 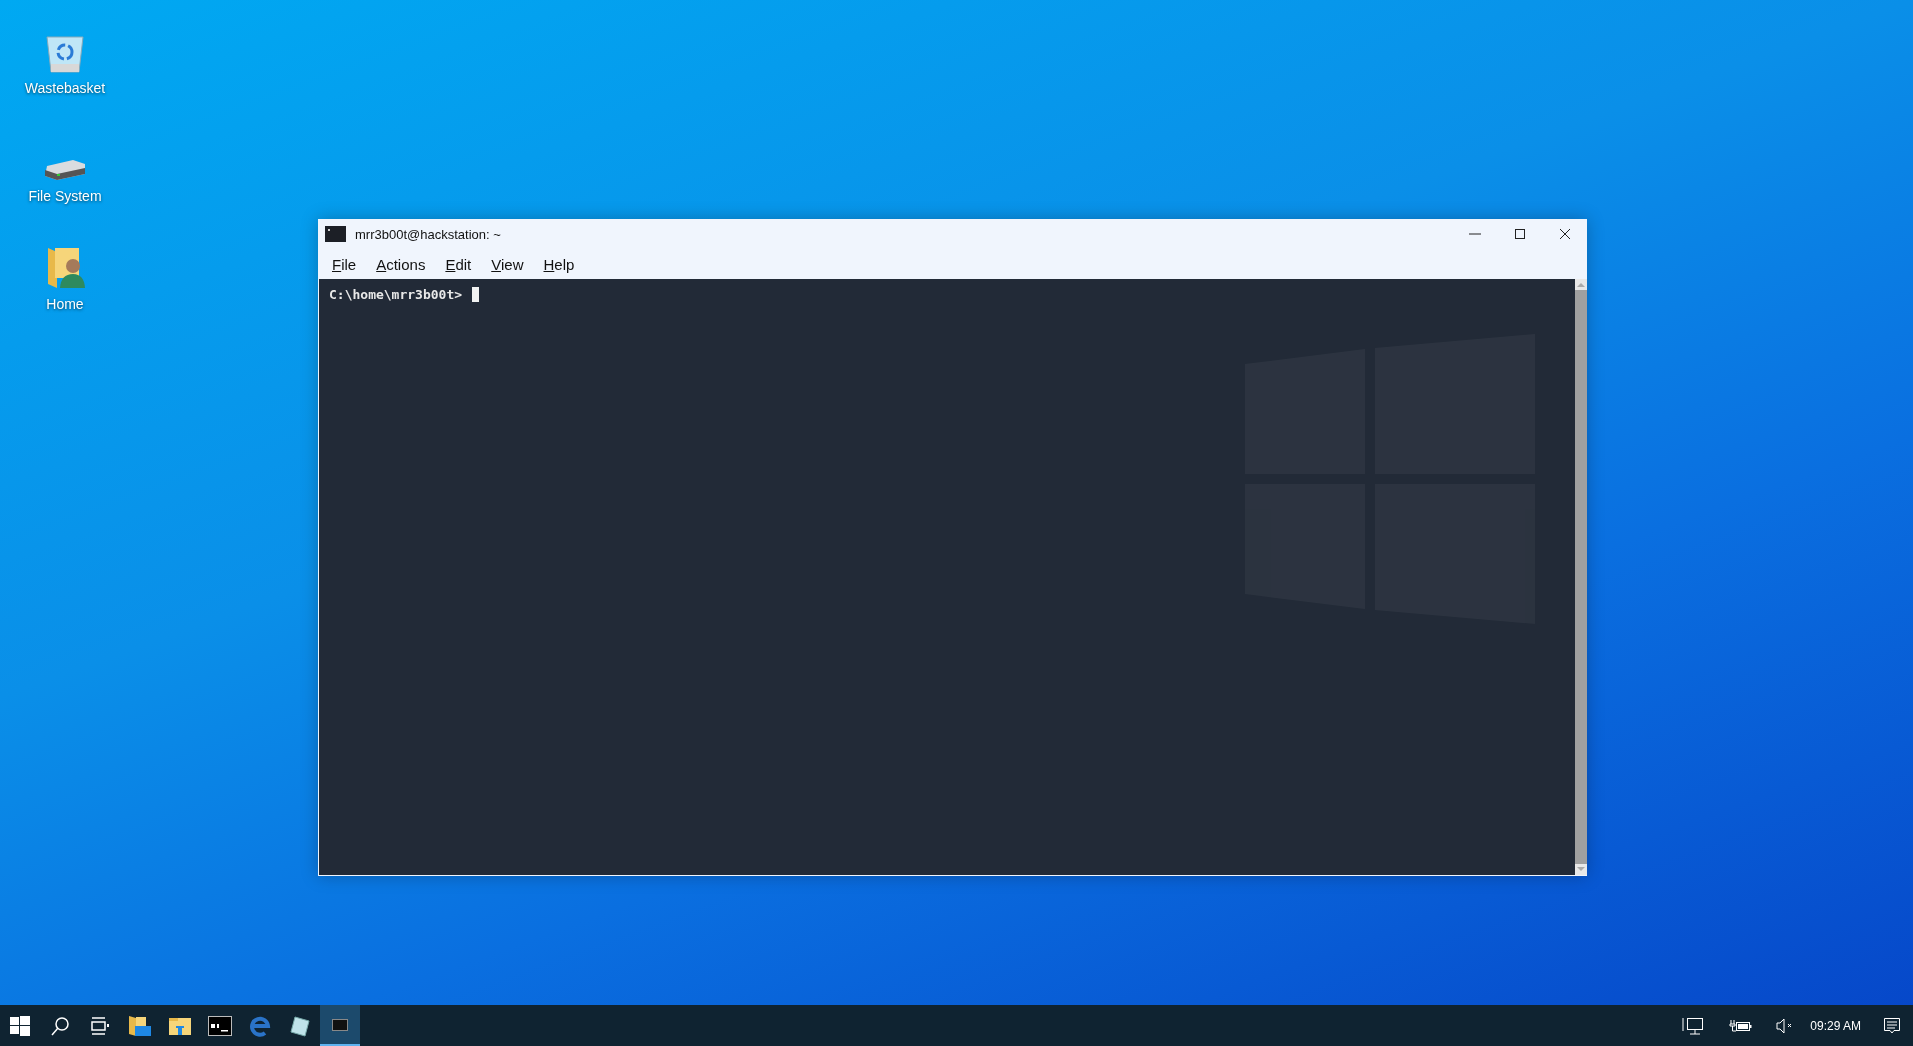 I want to click on window-title: mrr3b00t@hackstation: ~, so click(x=428, y=234).